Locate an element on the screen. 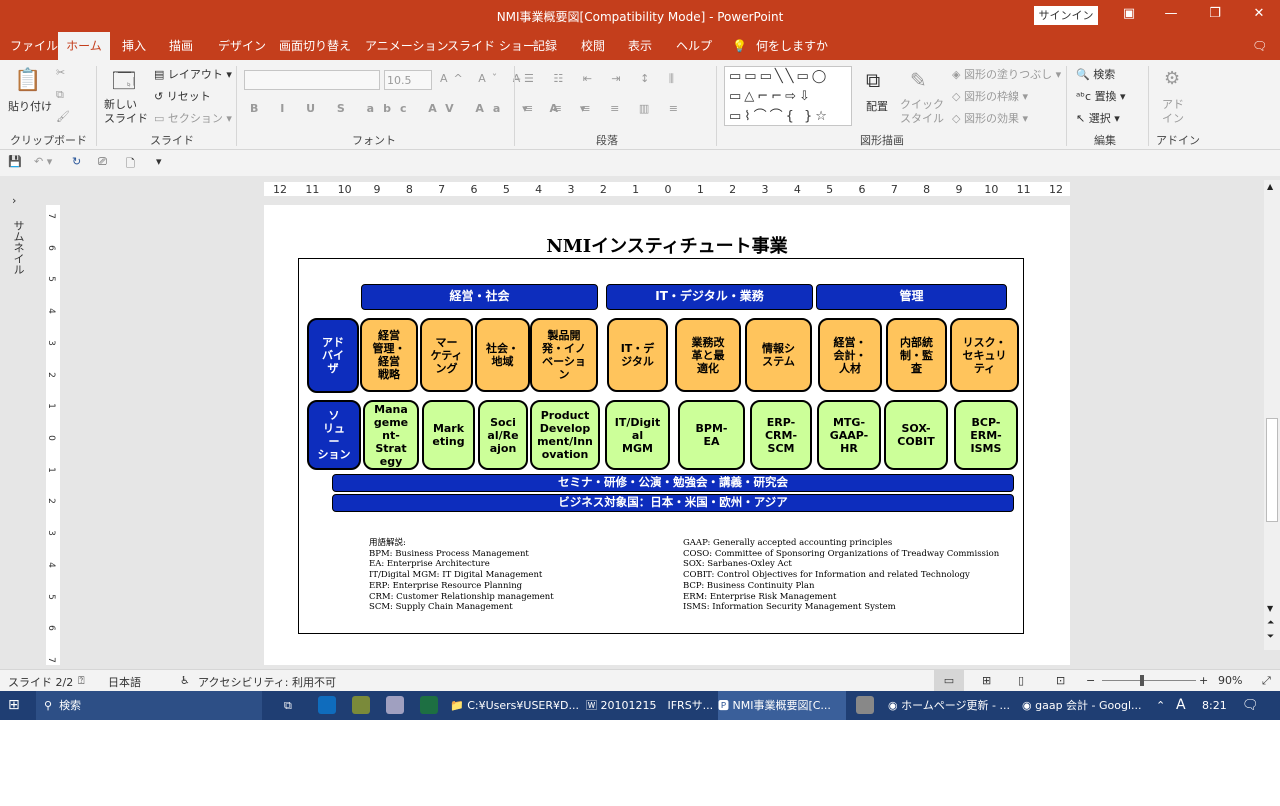 The height and width of the screenshot is (806, 1280). solution-box: ソ リュ ー ション is located at coordinates (334, 435).